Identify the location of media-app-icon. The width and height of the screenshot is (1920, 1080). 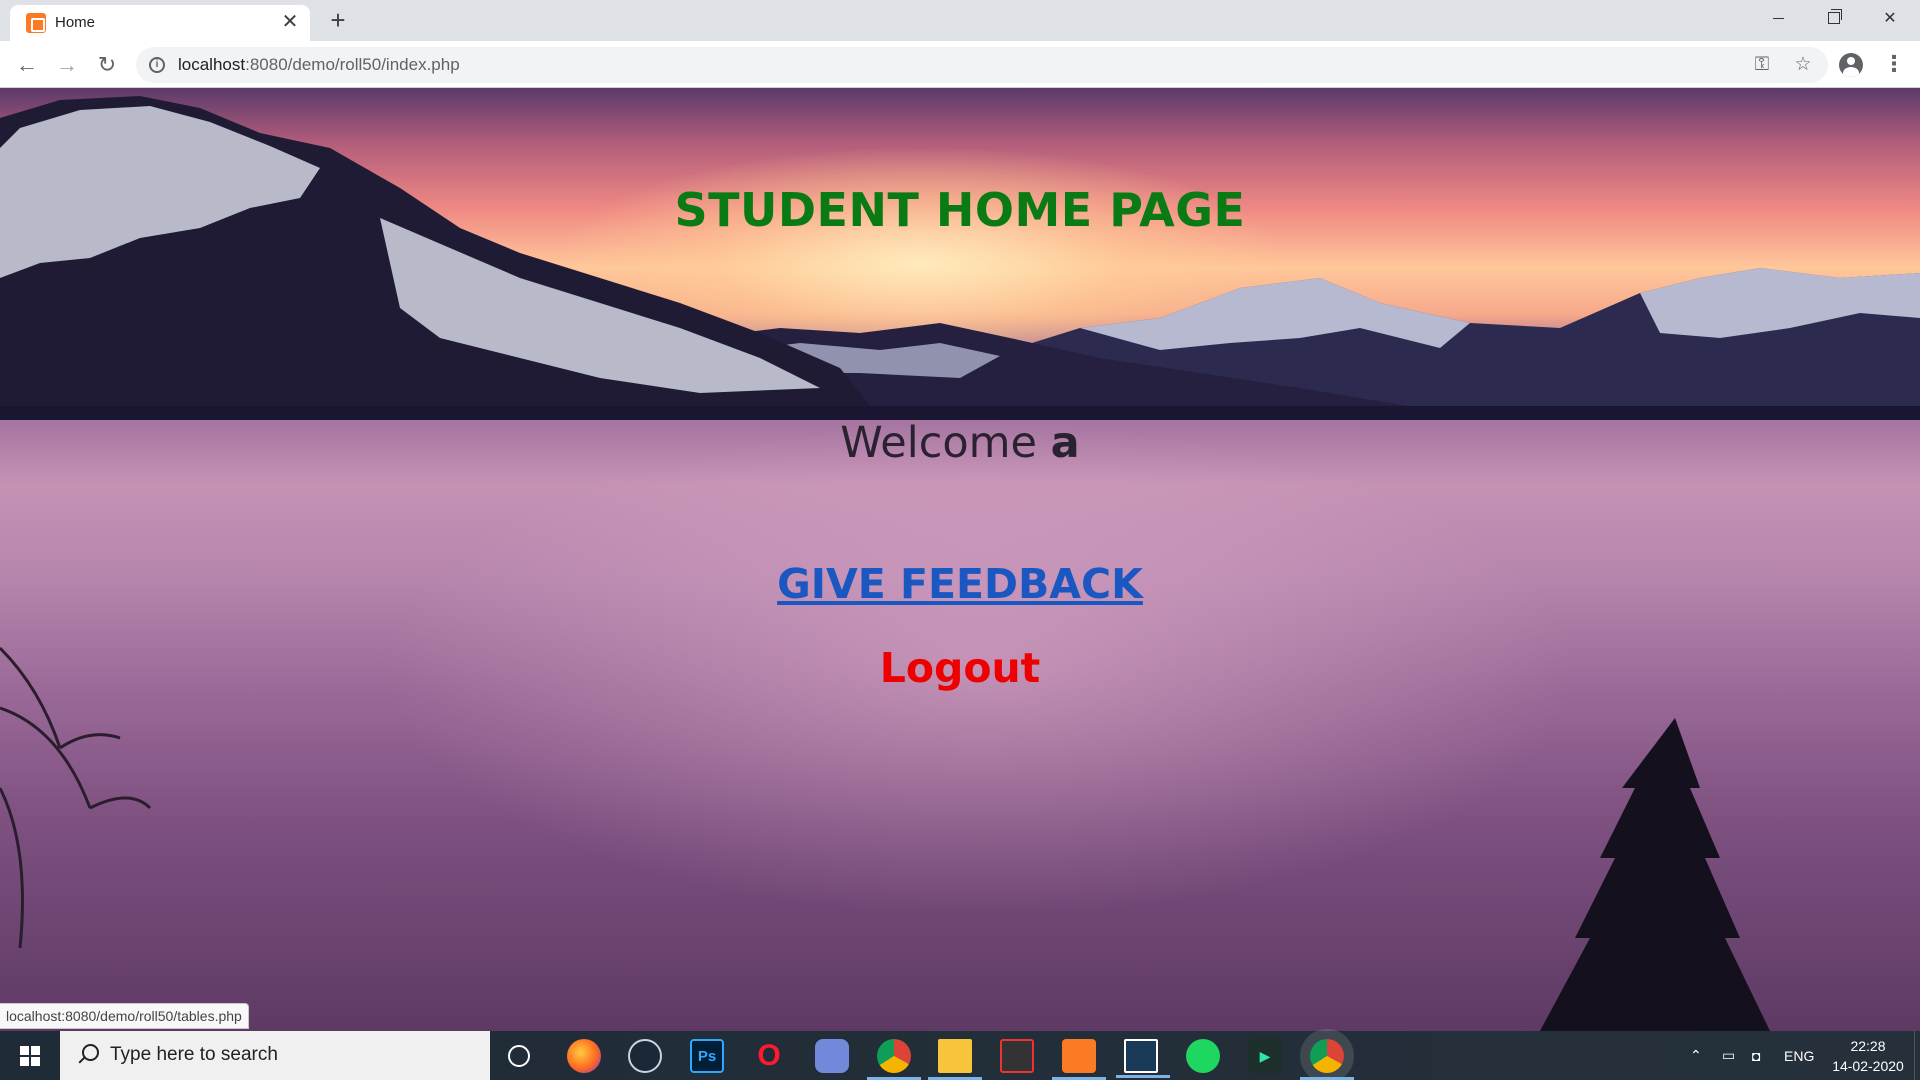
(1017, 1056).